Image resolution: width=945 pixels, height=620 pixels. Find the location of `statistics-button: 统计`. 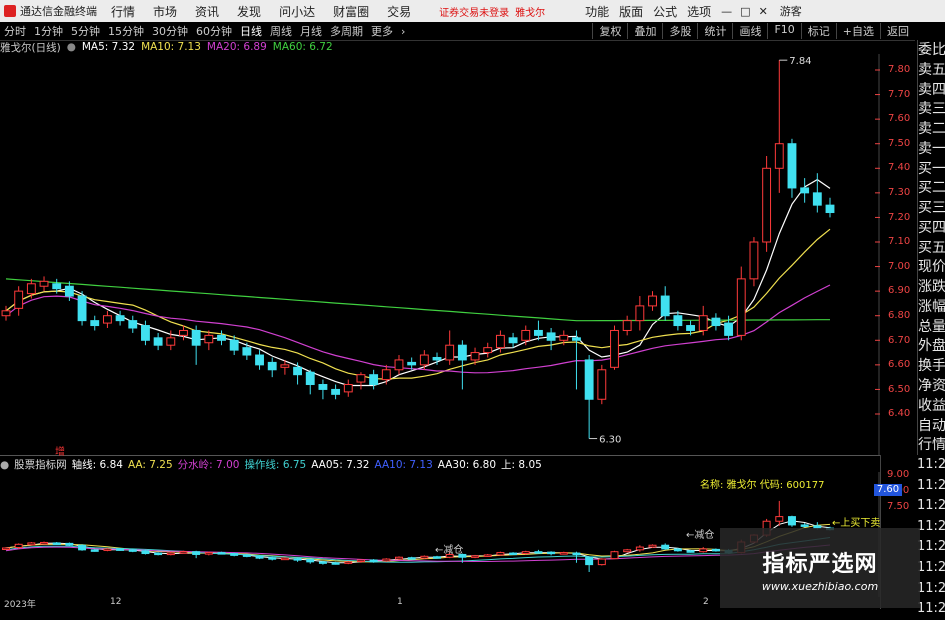

statistics-button: 统计 is located at coordinates (714, 31).